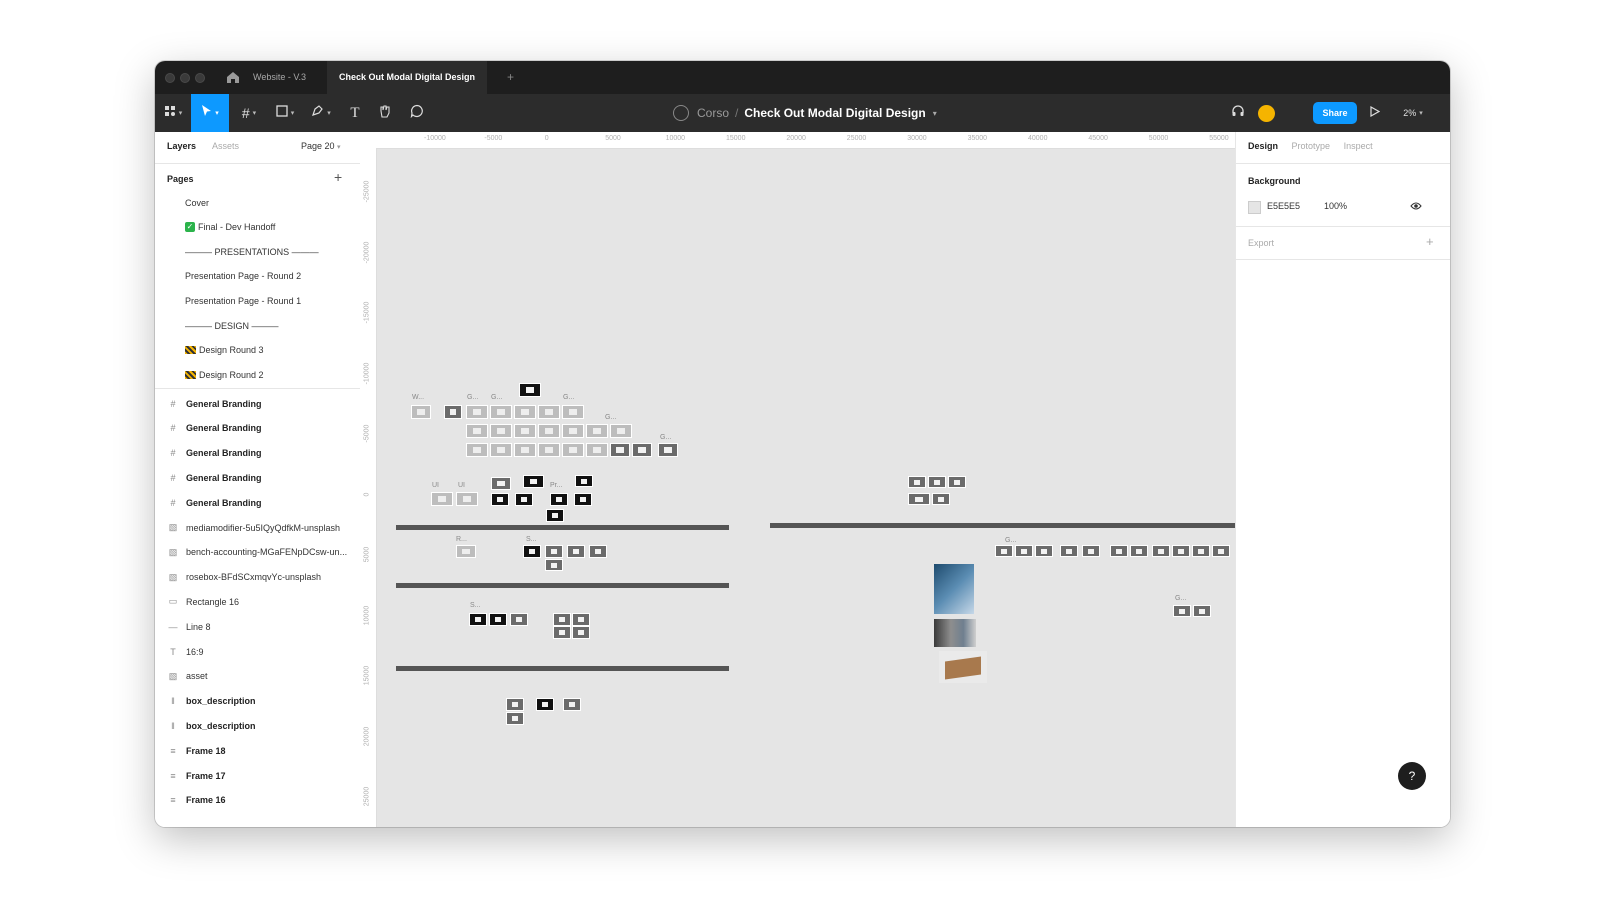 This screenshot has height=901, width=1600. Describe the element at coordinates (181, 146) in the screenshot. I see `tab-layers: Layers` at that location.